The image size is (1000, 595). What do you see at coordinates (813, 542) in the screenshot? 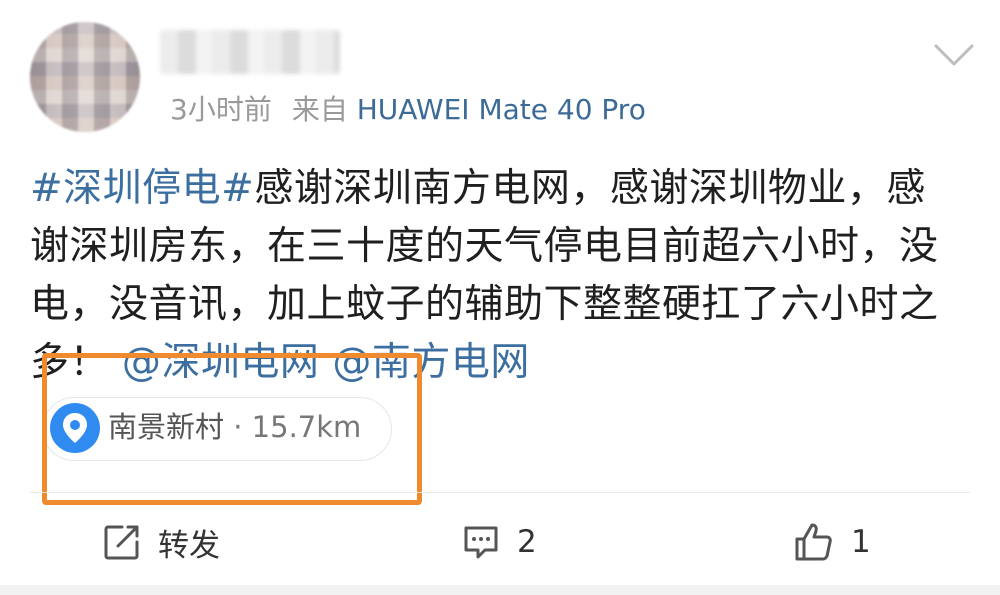
I see `like-icon` at bounding box center [813, 542].